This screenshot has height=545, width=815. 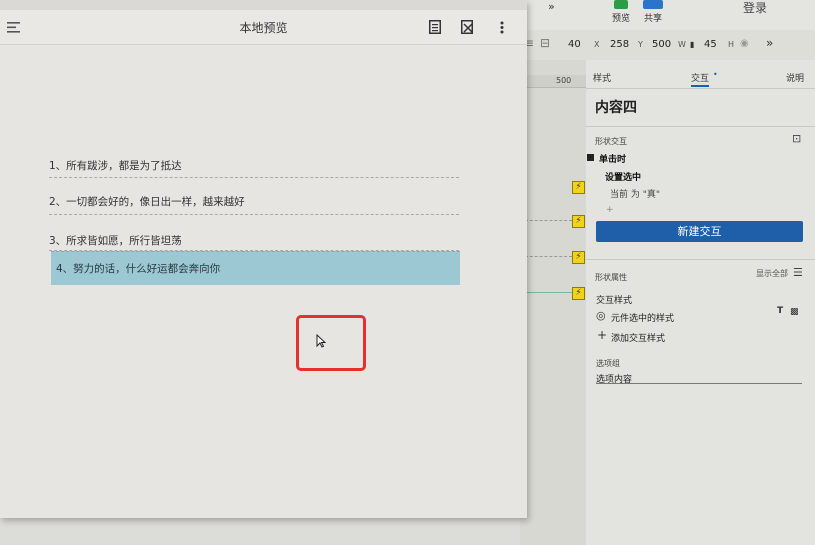 I want to click on window-top-strip, so click(x=263, y=5).